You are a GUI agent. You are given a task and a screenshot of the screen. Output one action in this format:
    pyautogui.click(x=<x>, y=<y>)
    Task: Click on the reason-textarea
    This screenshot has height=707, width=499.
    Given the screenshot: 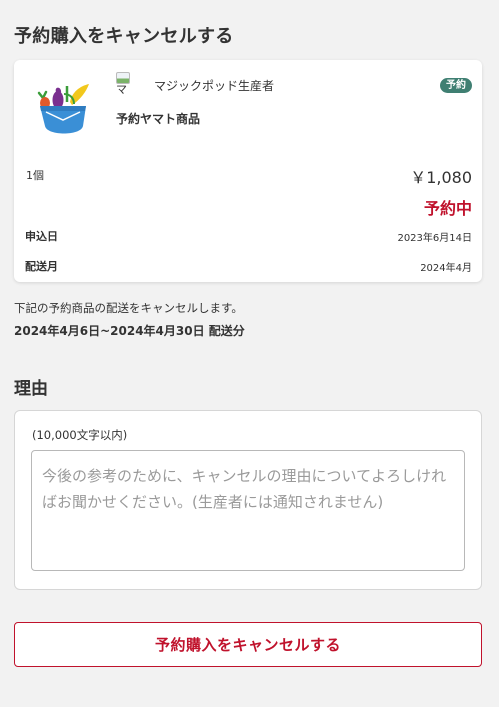 What is the action you would take?
    pyautogui.click(x=248, y=510)
    